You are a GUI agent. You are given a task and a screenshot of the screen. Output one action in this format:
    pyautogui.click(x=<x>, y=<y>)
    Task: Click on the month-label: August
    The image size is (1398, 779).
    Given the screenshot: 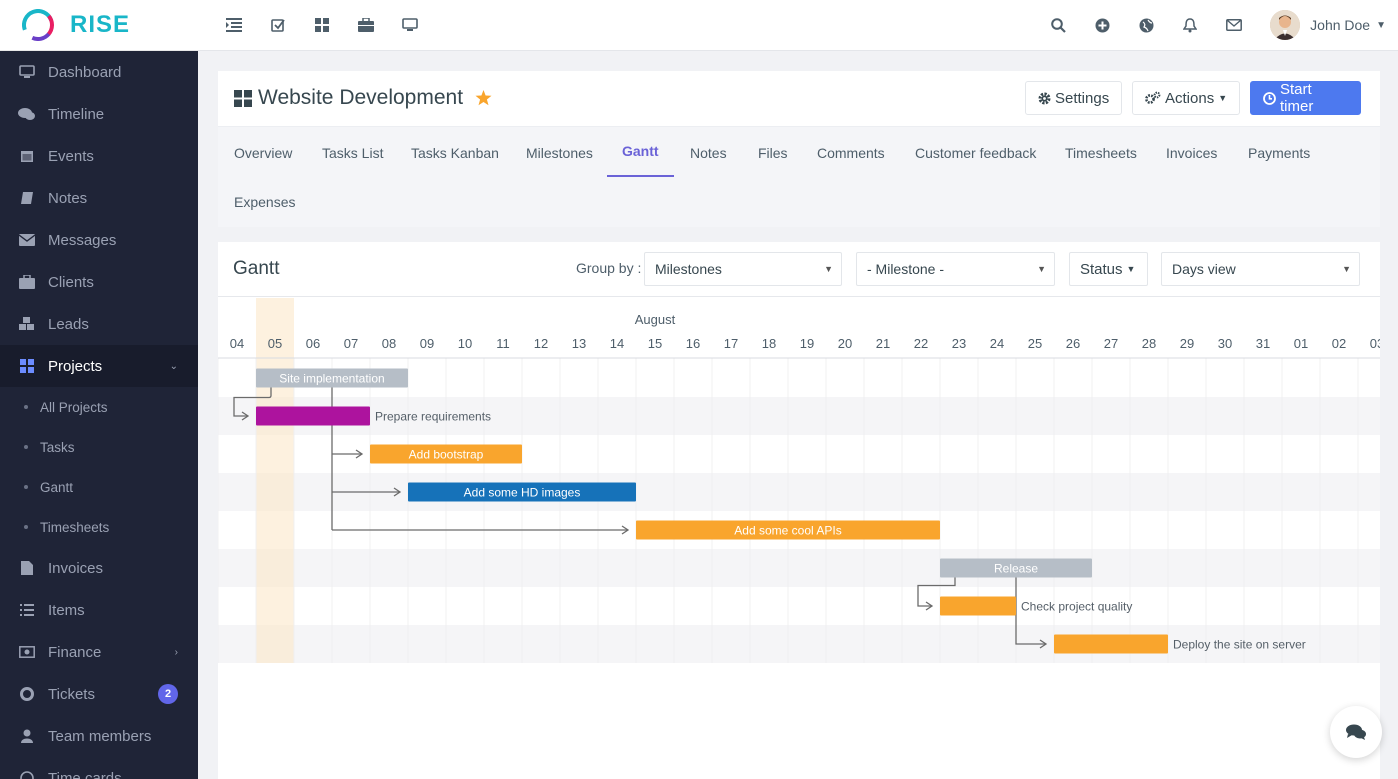 What is the action you would take?
    pyautogui.click(x=655, y=319)
    